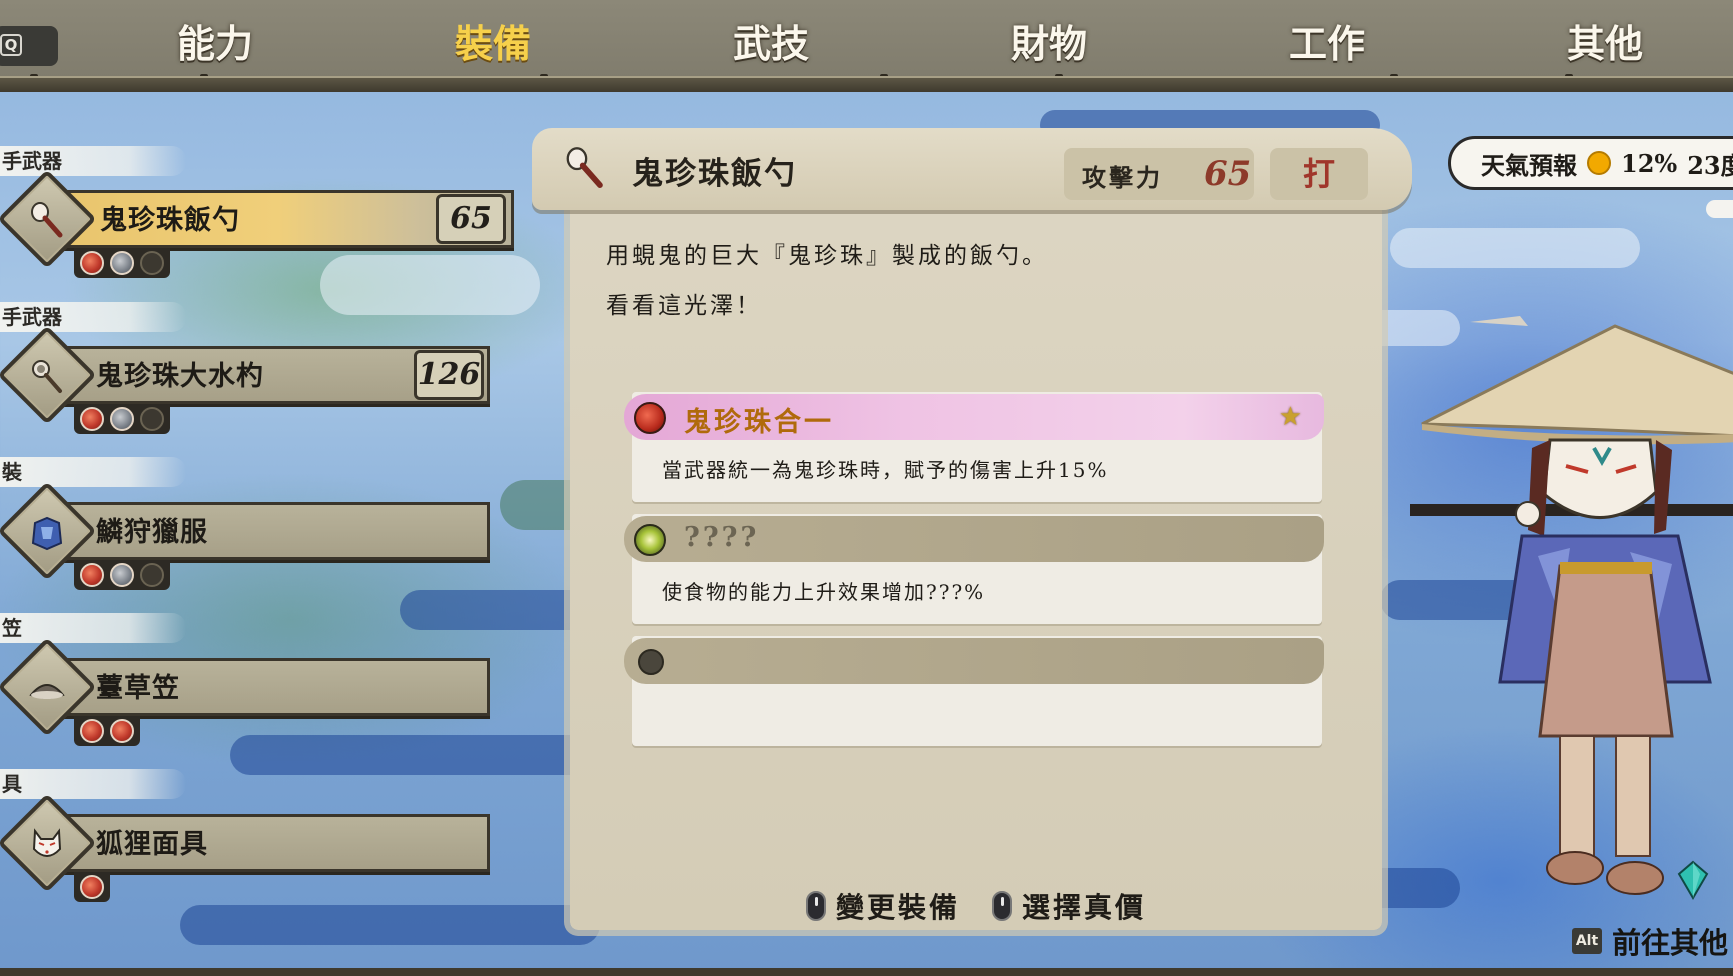  What do you see at coordinates (1719, 209) in the screenshot?
I see `scroll-handle` at bounding box center [1719, 209].